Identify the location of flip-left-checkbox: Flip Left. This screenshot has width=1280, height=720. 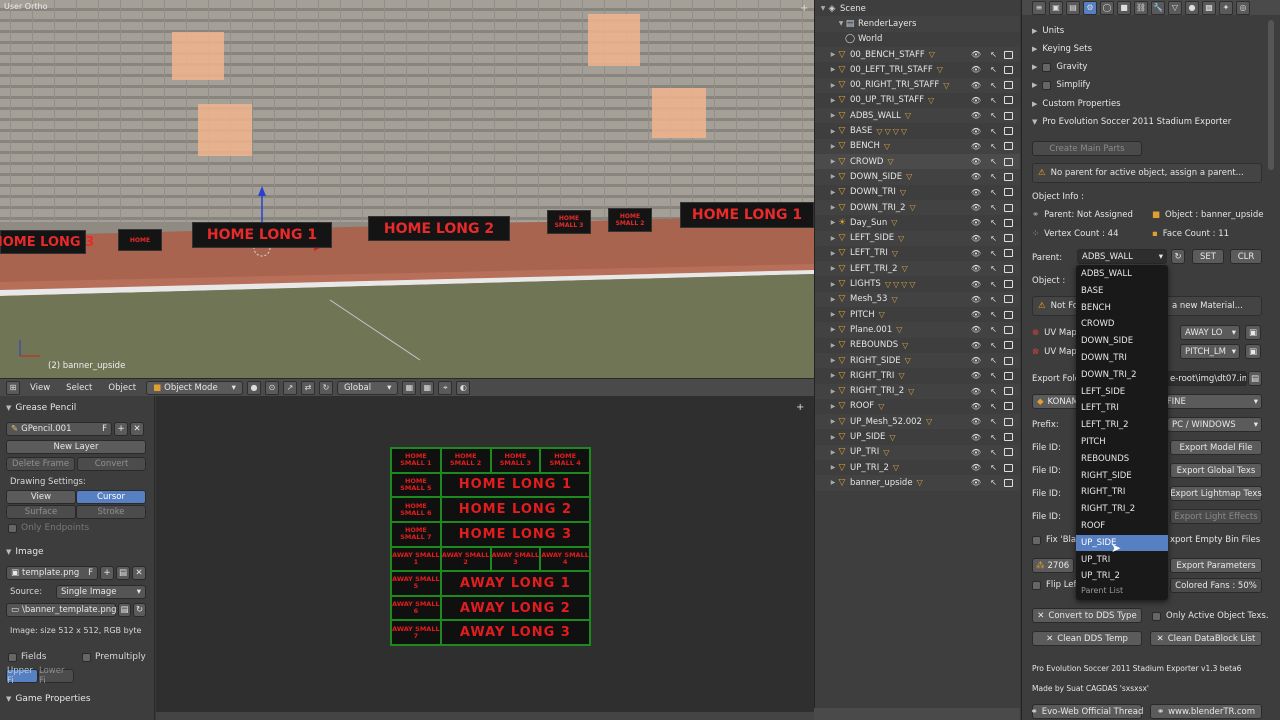
(1056, 585).